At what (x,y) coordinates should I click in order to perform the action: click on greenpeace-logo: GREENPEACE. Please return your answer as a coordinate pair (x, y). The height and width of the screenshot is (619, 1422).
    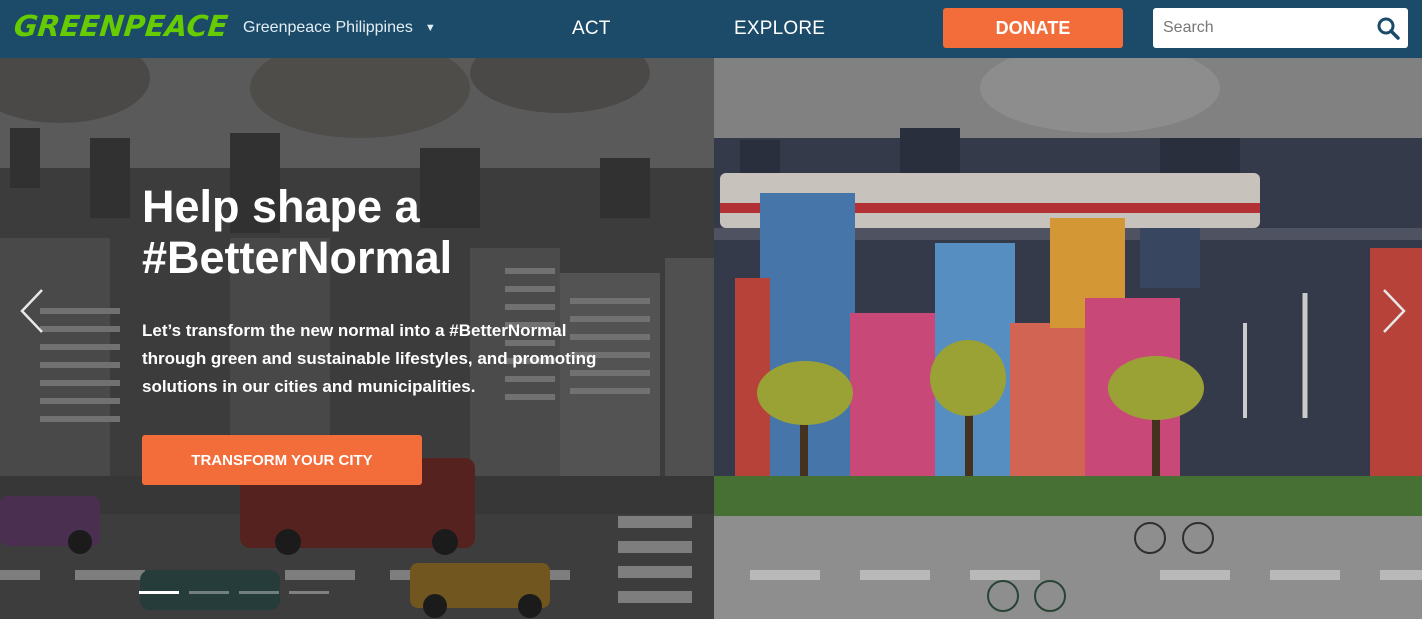
    Looking at the image, I should click on (120, 26).